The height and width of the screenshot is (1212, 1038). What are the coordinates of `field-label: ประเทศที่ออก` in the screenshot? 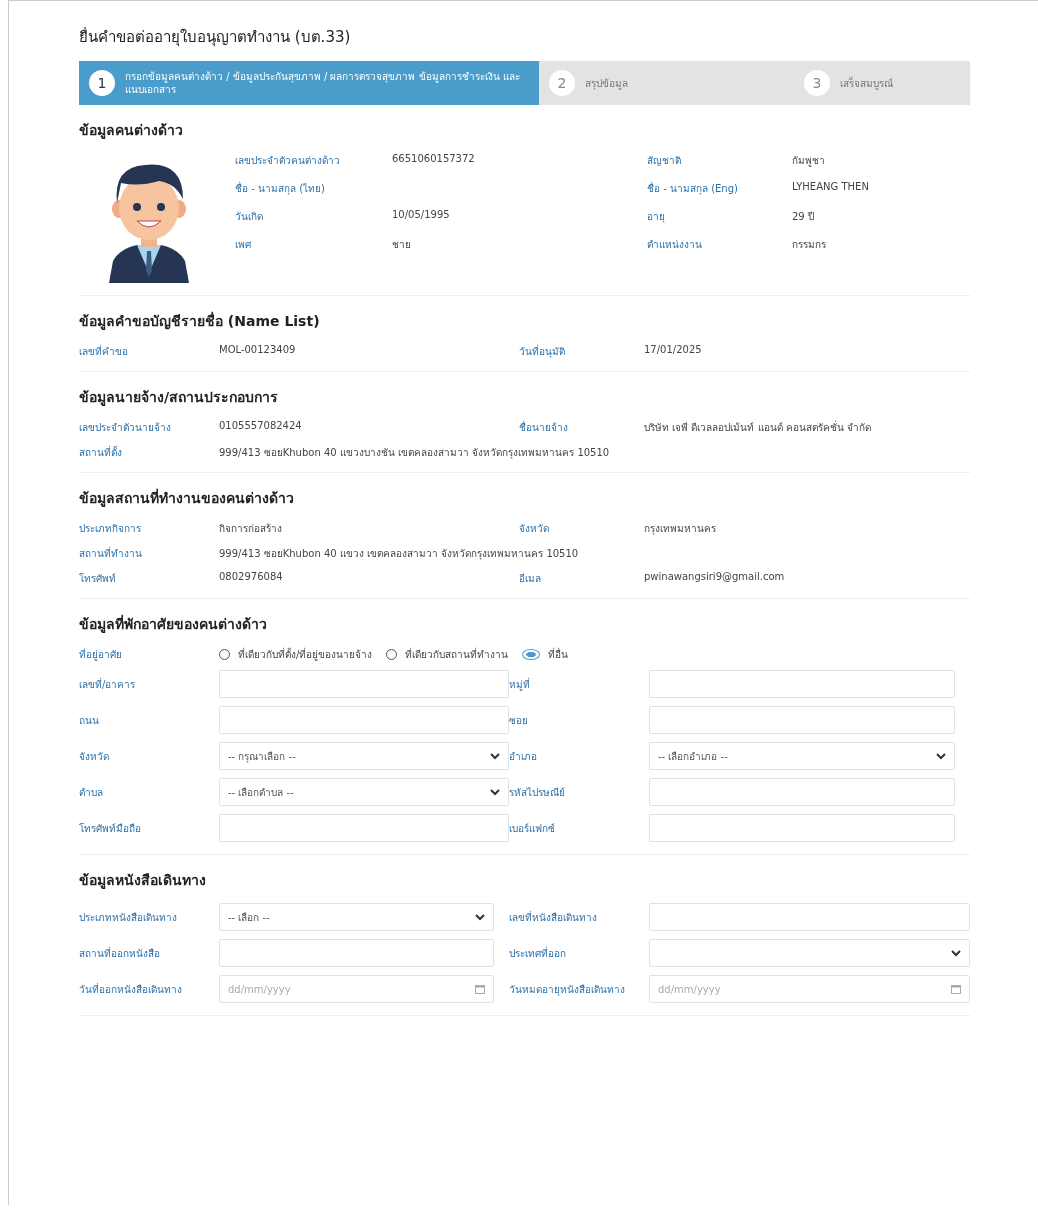 It's located at (538, 953).